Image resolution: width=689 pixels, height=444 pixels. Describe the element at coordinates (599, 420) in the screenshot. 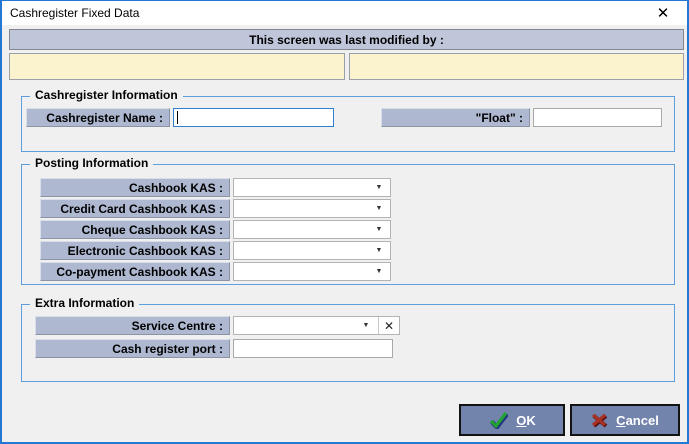

I see `red-x-icon` at that location.